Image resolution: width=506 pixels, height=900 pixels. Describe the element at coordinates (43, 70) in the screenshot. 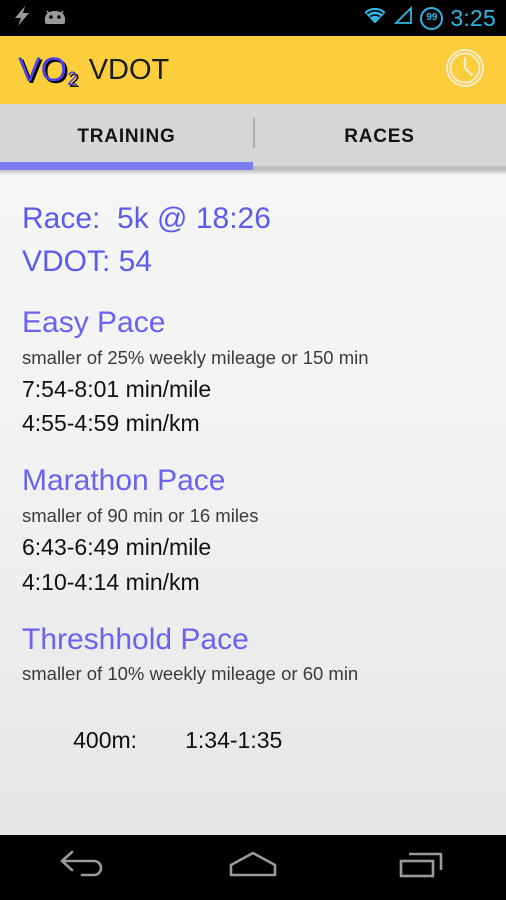

I see `app-logo-main: VO` at that location.